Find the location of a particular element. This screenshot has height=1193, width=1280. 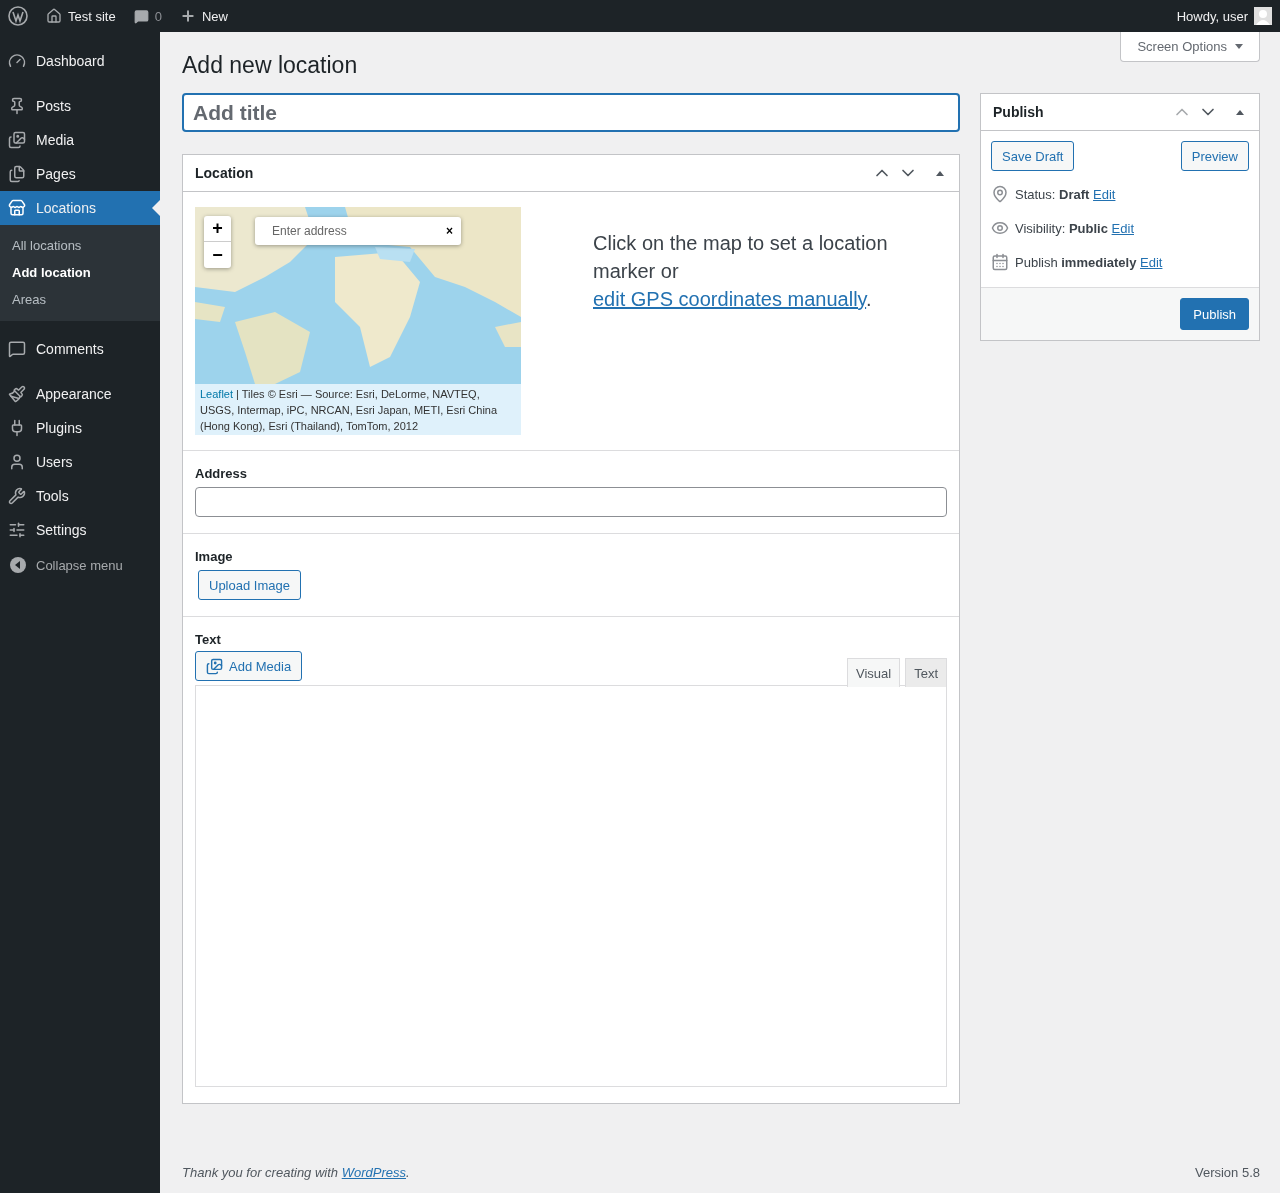

wordpress-logo-icon is located at coordinates (18, 16).